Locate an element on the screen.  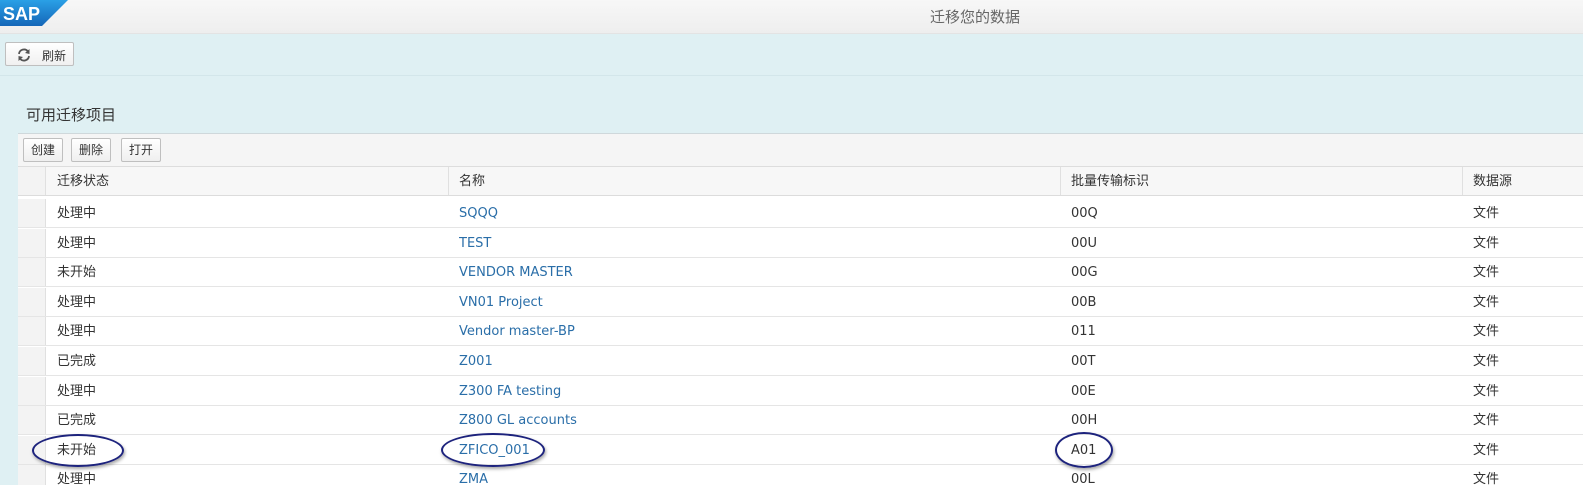
refresh-icon is located at coordinates (24, 55).